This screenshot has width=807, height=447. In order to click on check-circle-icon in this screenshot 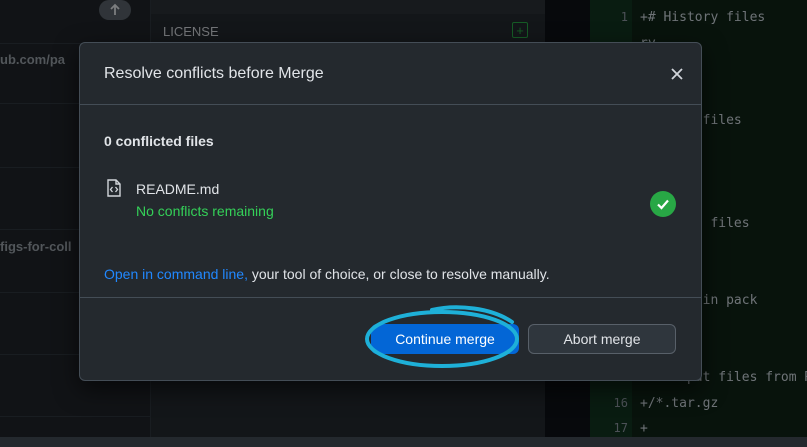, I will do `click(663, 204)`.